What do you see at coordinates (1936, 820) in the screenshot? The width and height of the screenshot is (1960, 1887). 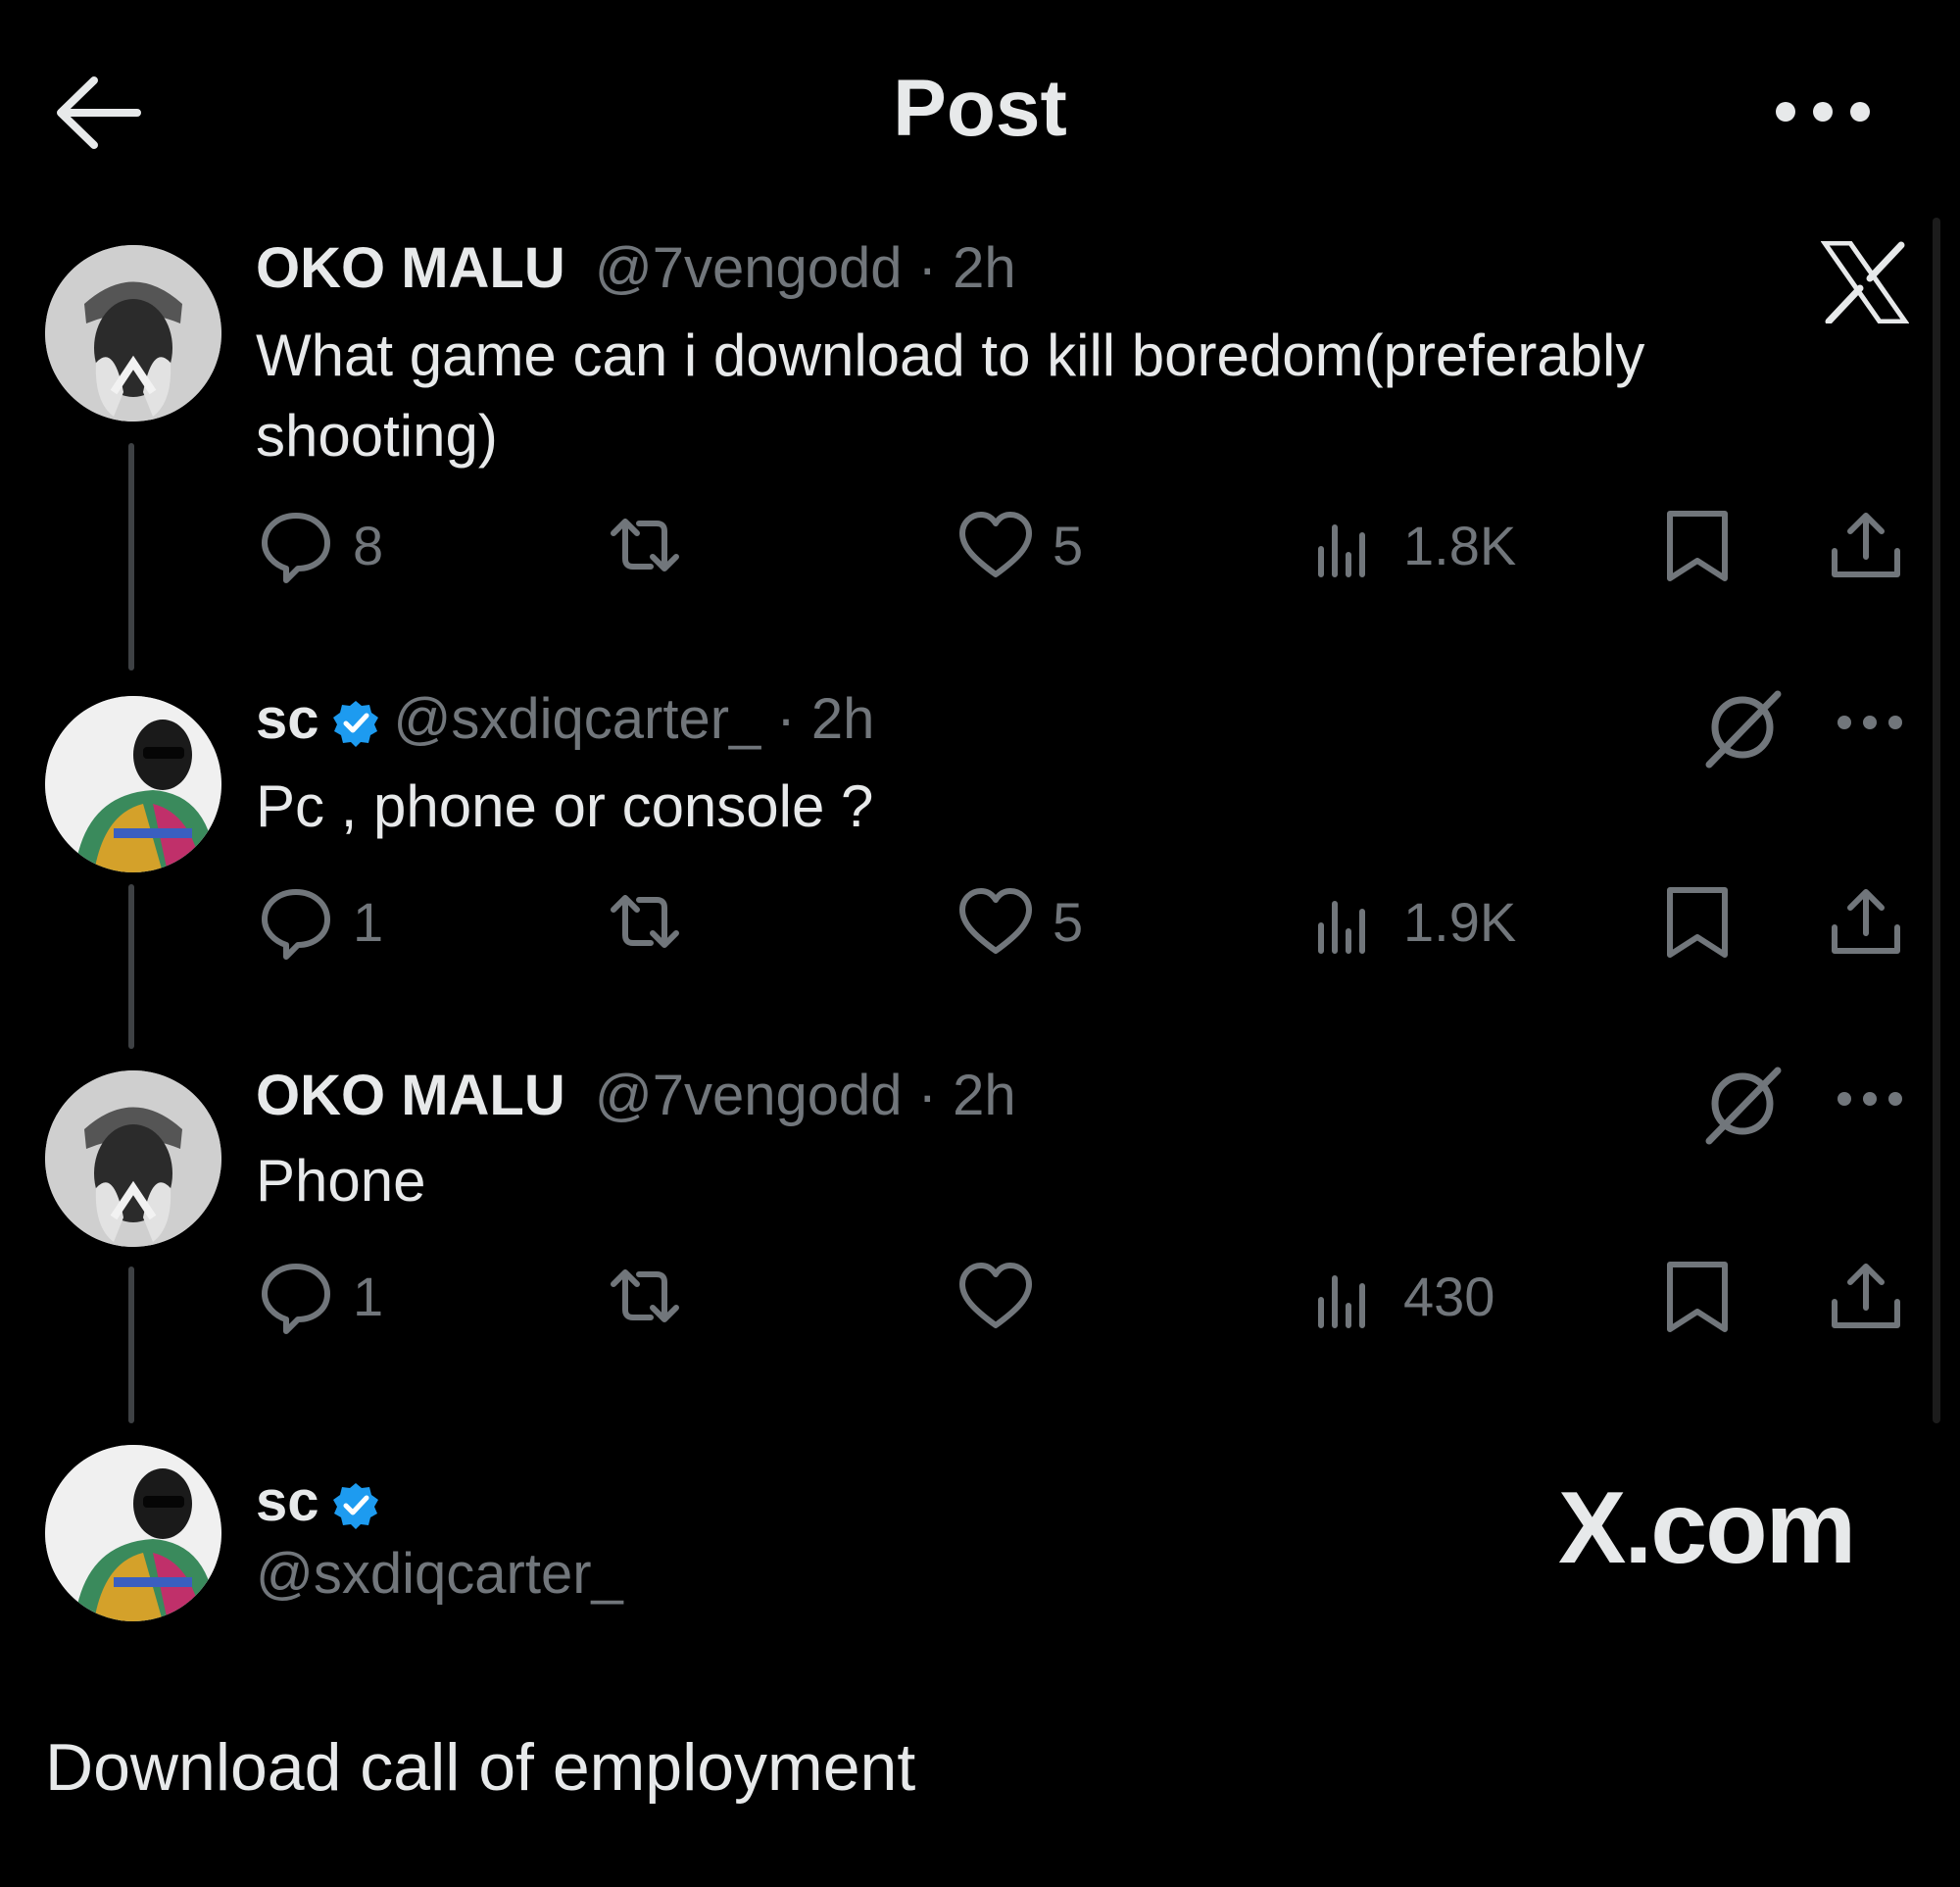 I see `scrollbar` at bounding box center [1936, 820].